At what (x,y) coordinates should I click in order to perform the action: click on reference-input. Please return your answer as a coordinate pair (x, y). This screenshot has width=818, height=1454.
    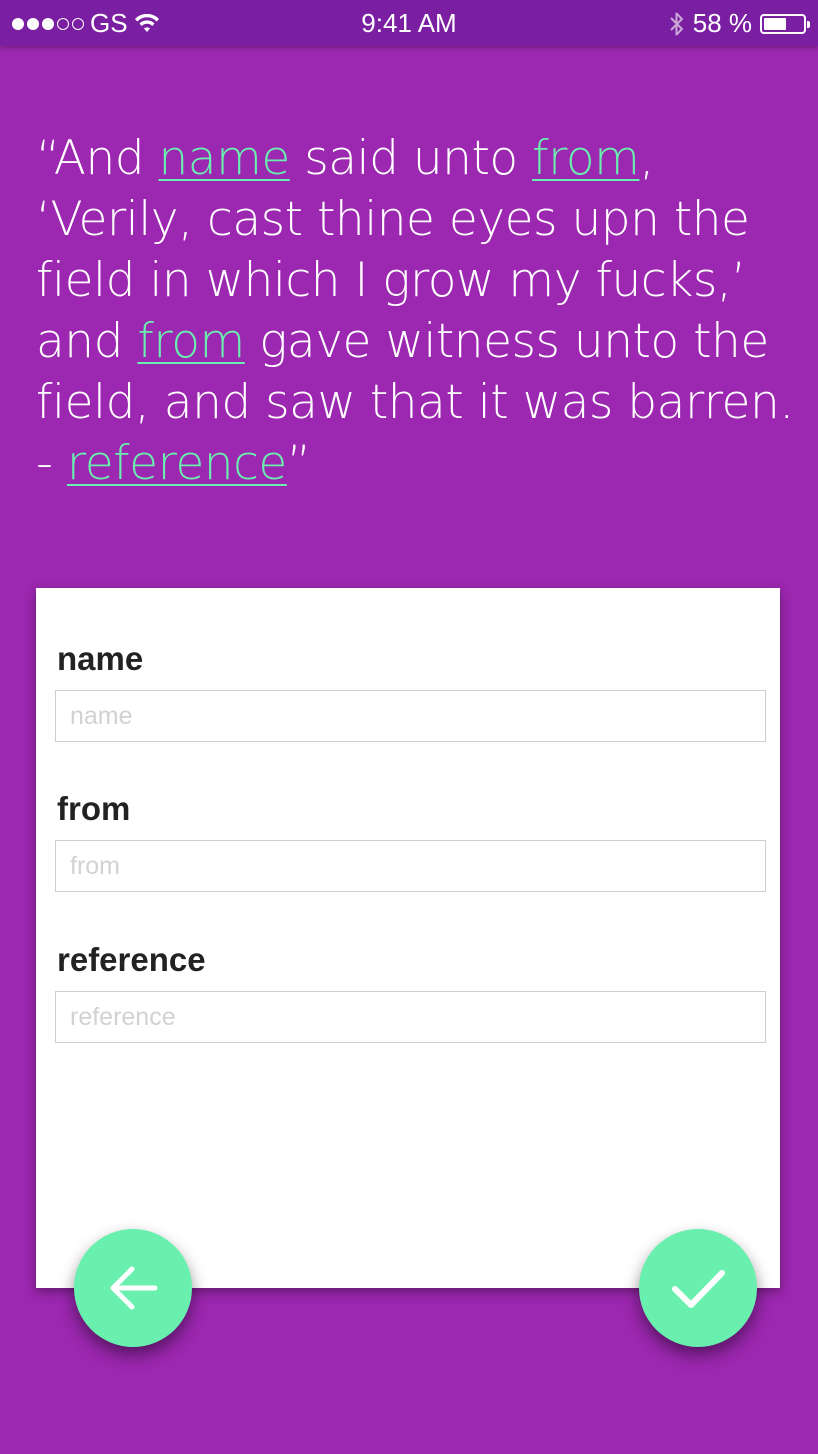
    Looking at the image, I should click on (410, 1017).